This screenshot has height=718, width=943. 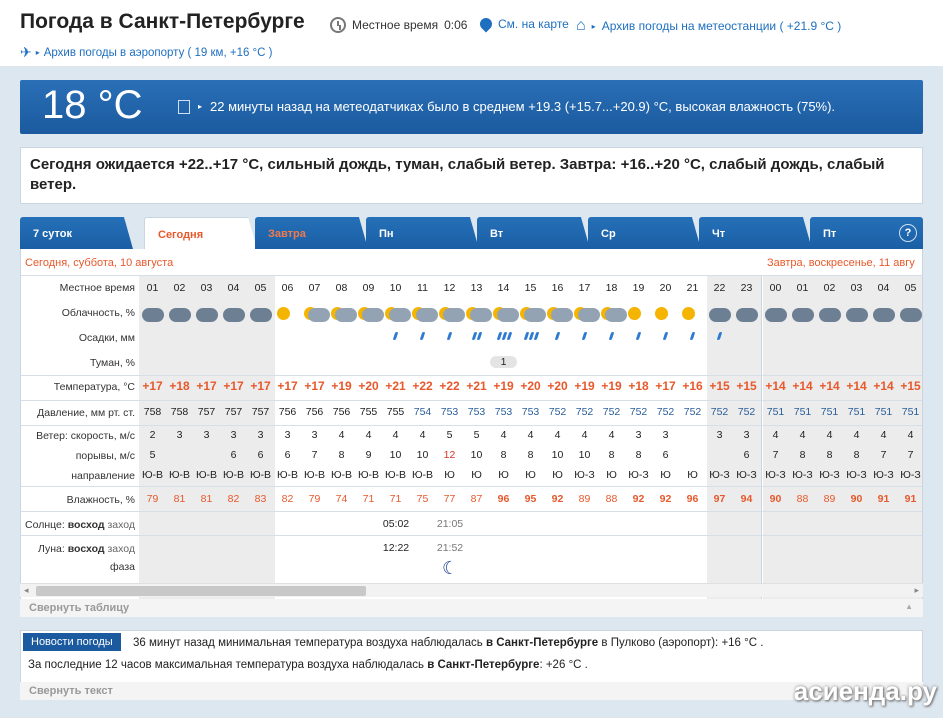 What do you see at coordinates (909, 606) in the screenshot?
I see `collapse-up-icon: ▲` at bounding box center [909, 606].